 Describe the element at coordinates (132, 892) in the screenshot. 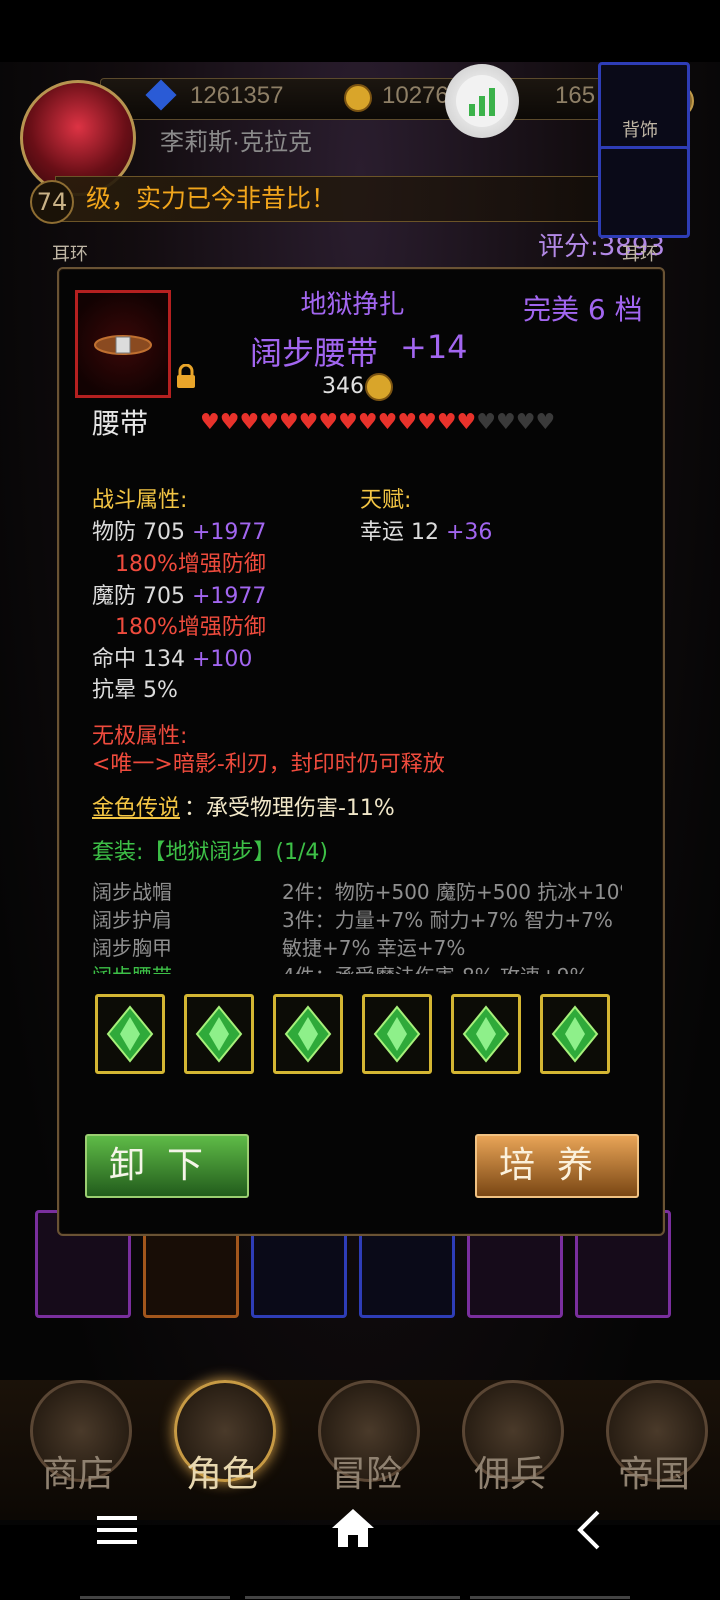

I see `suit-piece: 阔步战帽` at that location.